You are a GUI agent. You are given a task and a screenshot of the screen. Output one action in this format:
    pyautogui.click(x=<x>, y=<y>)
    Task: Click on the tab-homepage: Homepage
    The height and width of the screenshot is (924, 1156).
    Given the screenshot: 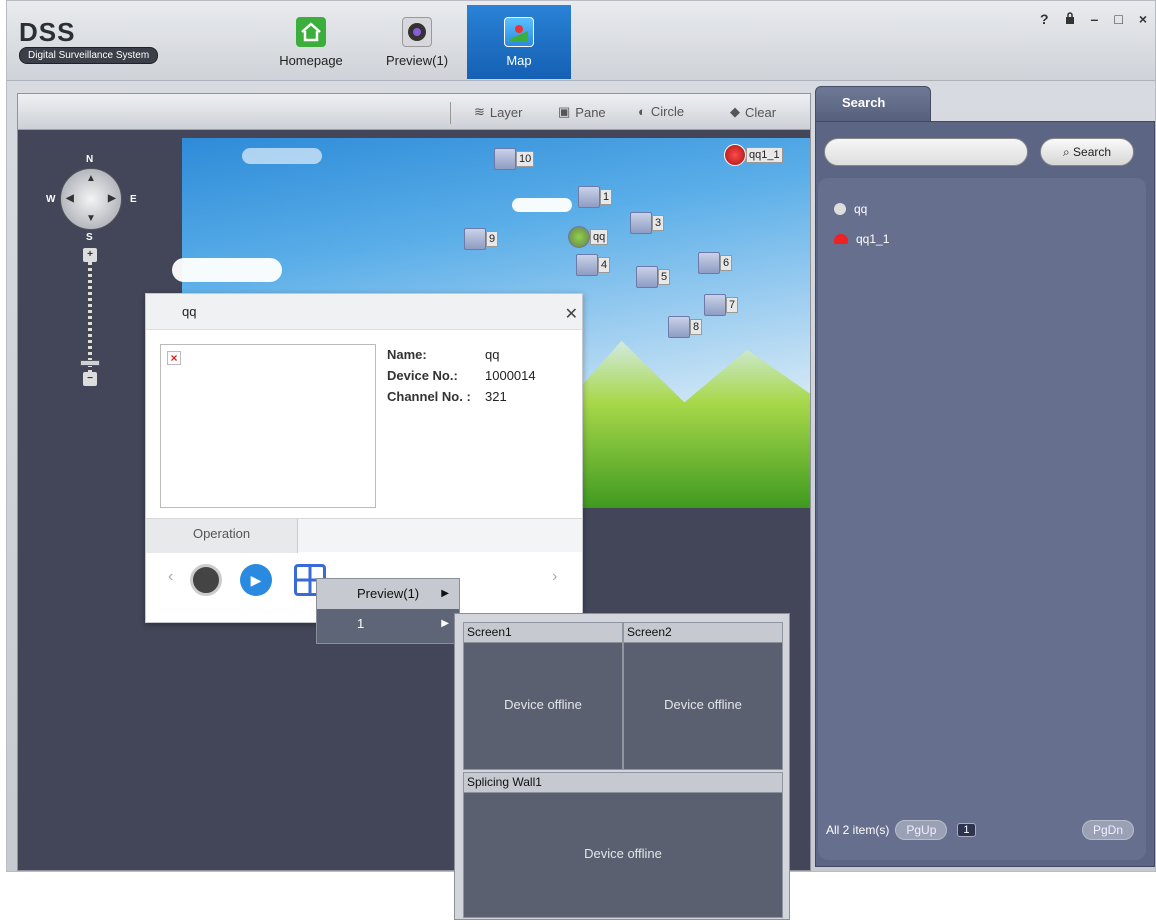 What is the action you would take?
    pyautogui.click(x=311, y=42)
    